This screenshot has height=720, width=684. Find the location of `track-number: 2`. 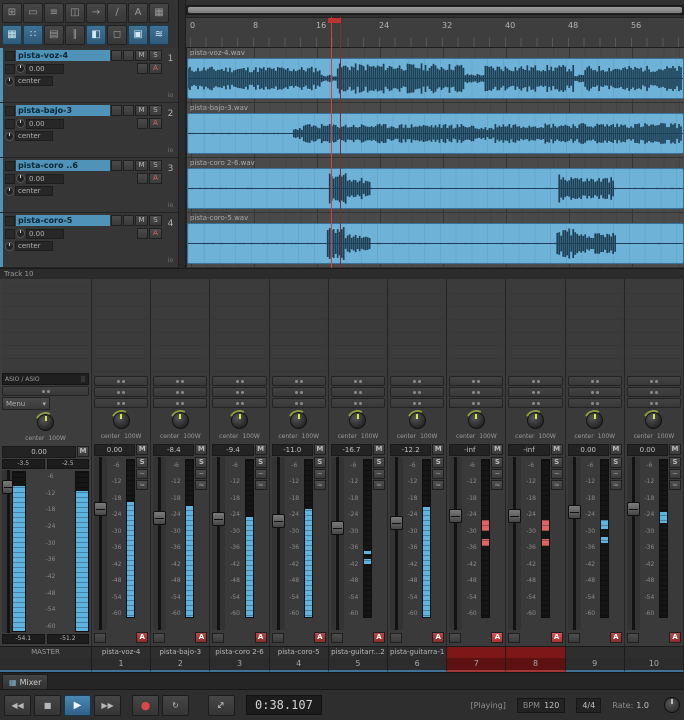

track-number: 2 is located at coordinates (171, 114).